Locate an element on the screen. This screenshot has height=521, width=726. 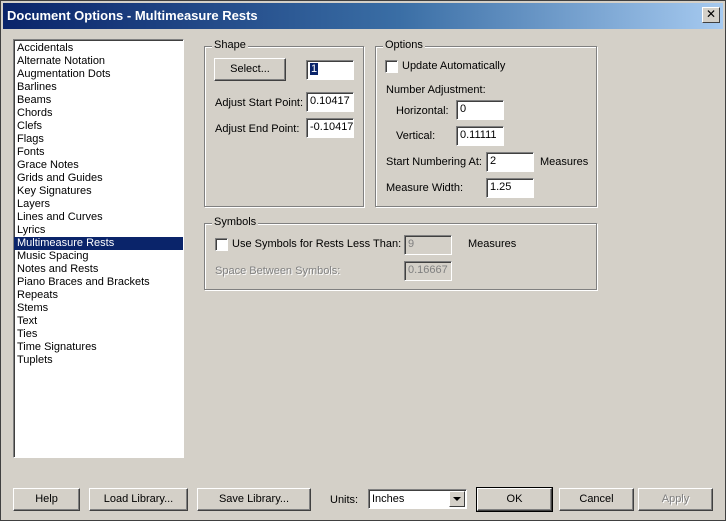
units-value: Inches is located at coordinates (388, 499).